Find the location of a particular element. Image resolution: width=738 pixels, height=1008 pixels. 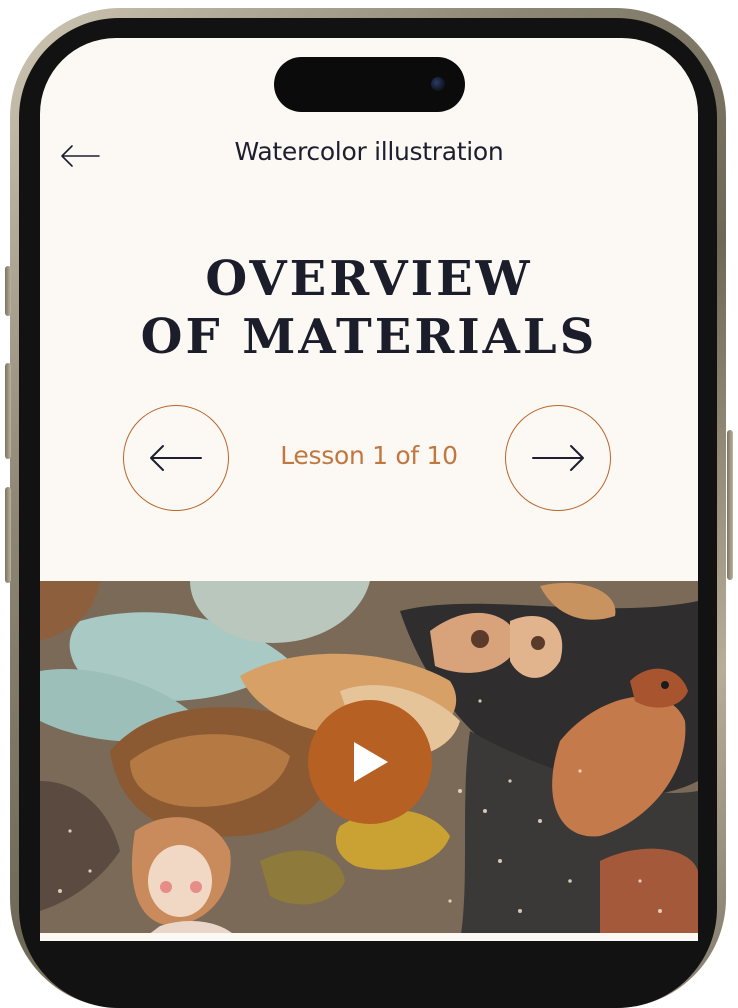

next-lesson-button is located at coordinates (558, 458).